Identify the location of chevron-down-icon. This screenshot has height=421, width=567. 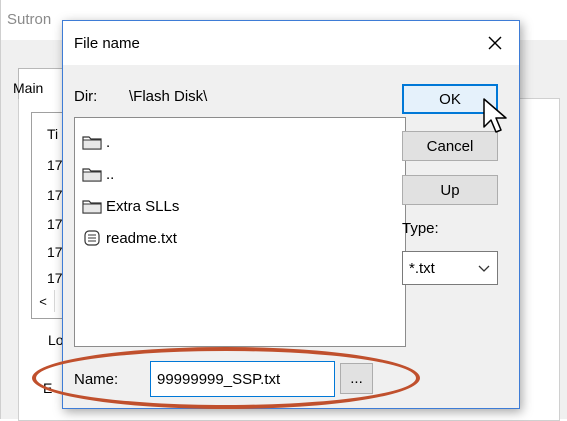
(484, 268).